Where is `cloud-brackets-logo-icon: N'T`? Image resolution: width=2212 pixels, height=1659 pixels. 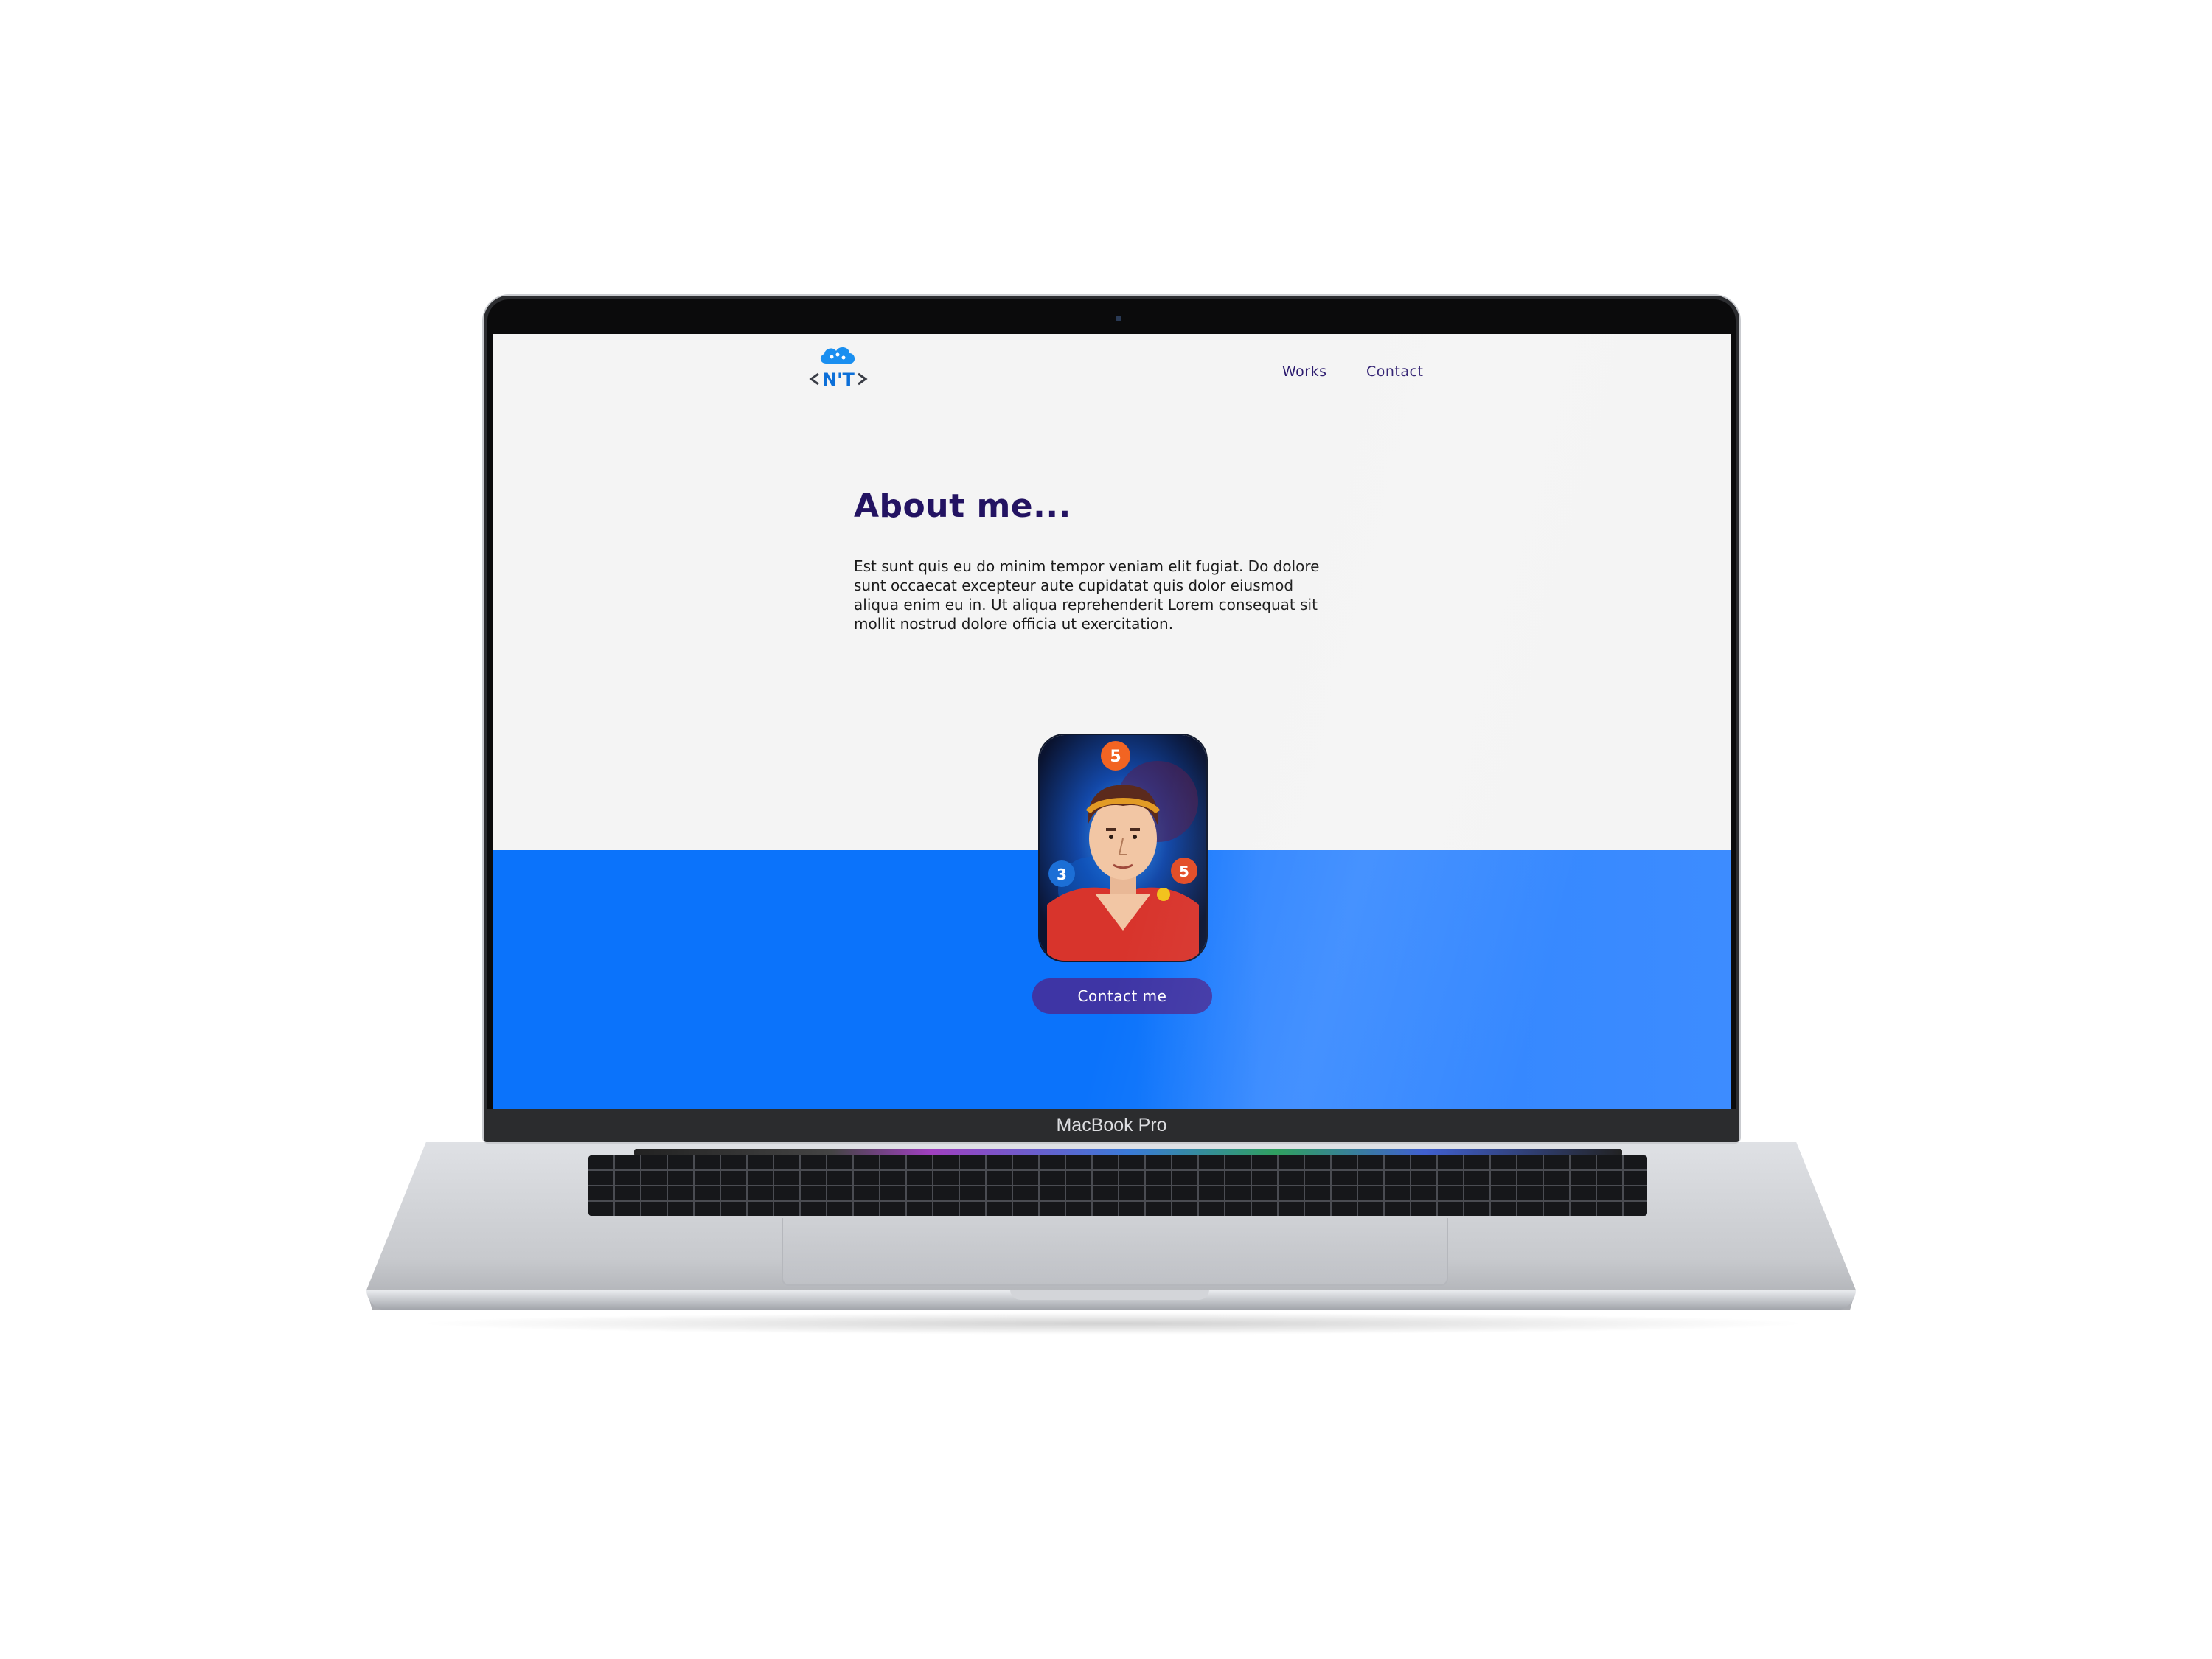
cloud-brackets-logo-icon: N'T is located at coordinates (838, 367).